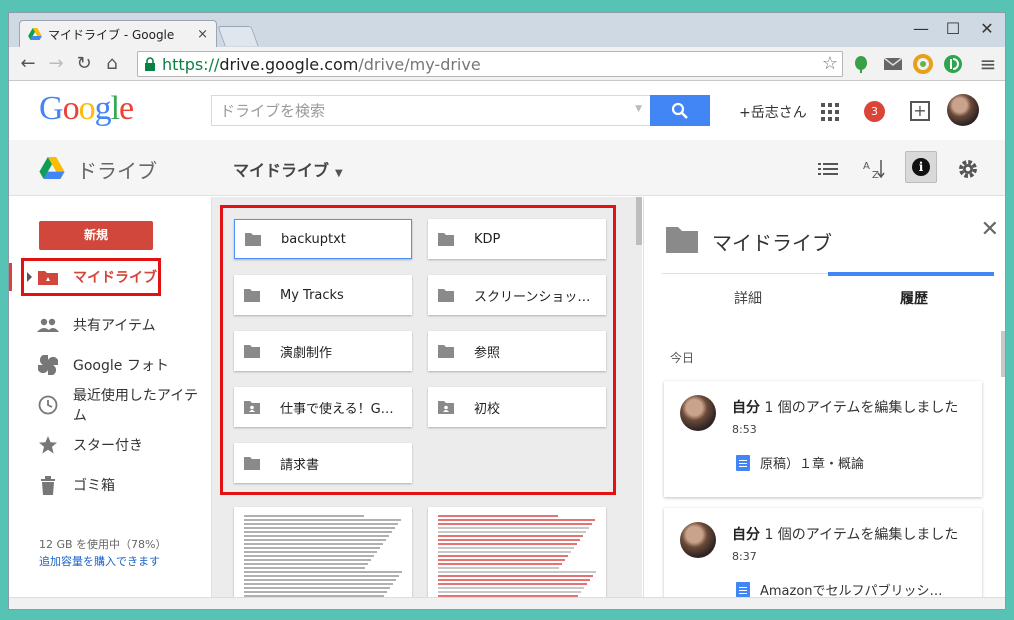  I want to click on location-menu: マイドライブ ▼, so click(288, 169).